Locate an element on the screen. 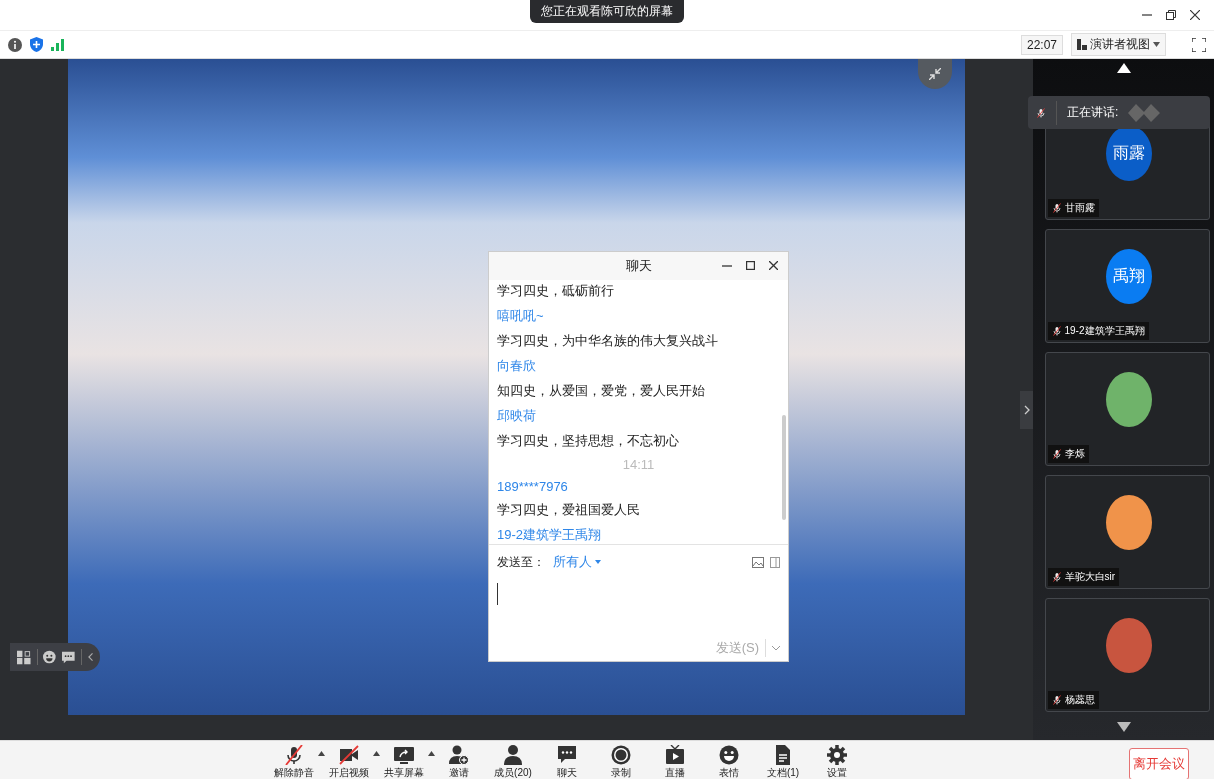 Image resolution: width=1214 pixels, height=779 pixels. toolbar-button: 开启视频 is located at coordinates (349, 759).